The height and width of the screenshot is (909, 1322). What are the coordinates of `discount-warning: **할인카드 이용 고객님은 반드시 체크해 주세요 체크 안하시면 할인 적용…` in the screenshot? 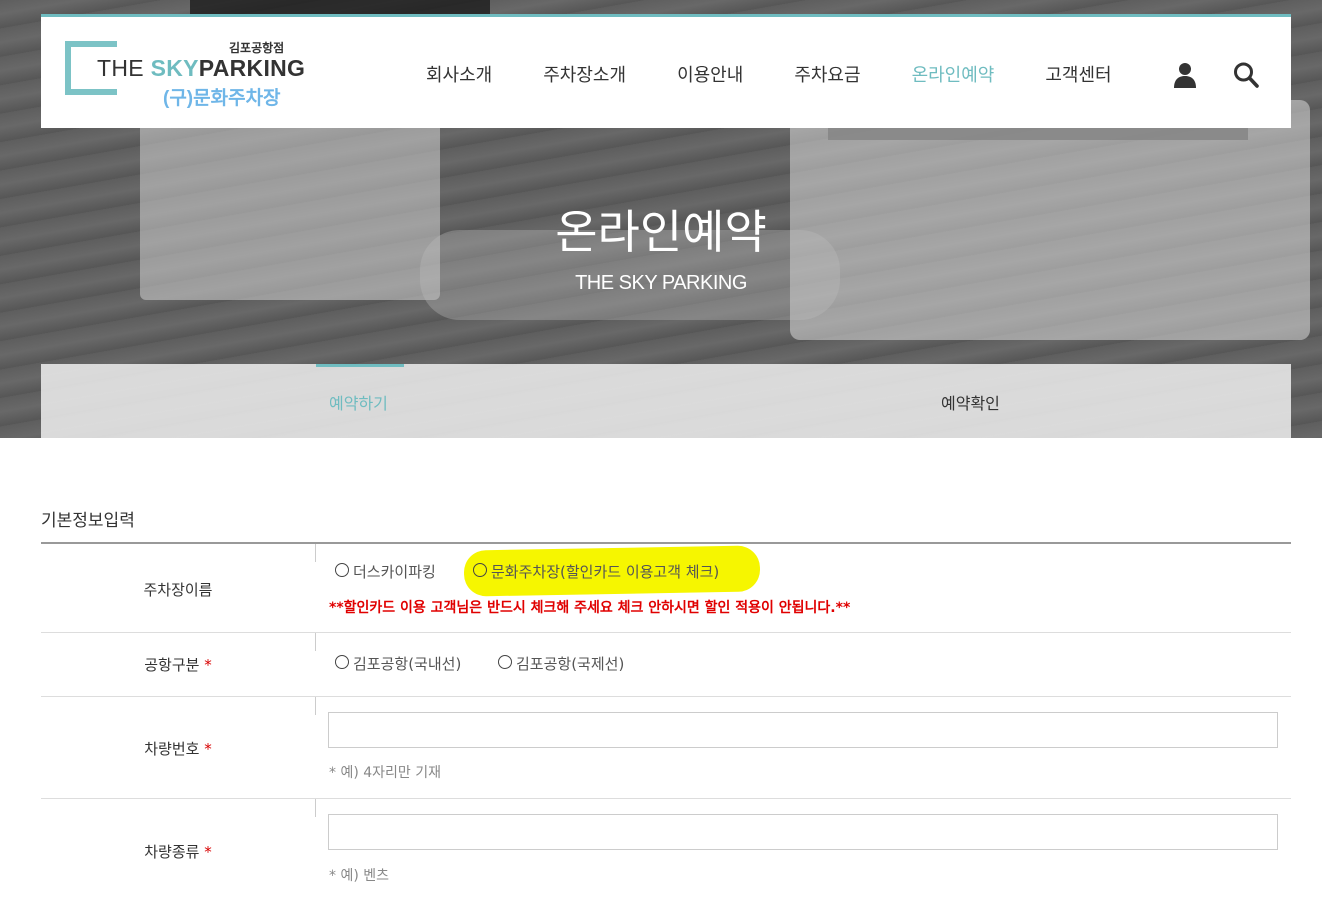 It's located at (590, 608).